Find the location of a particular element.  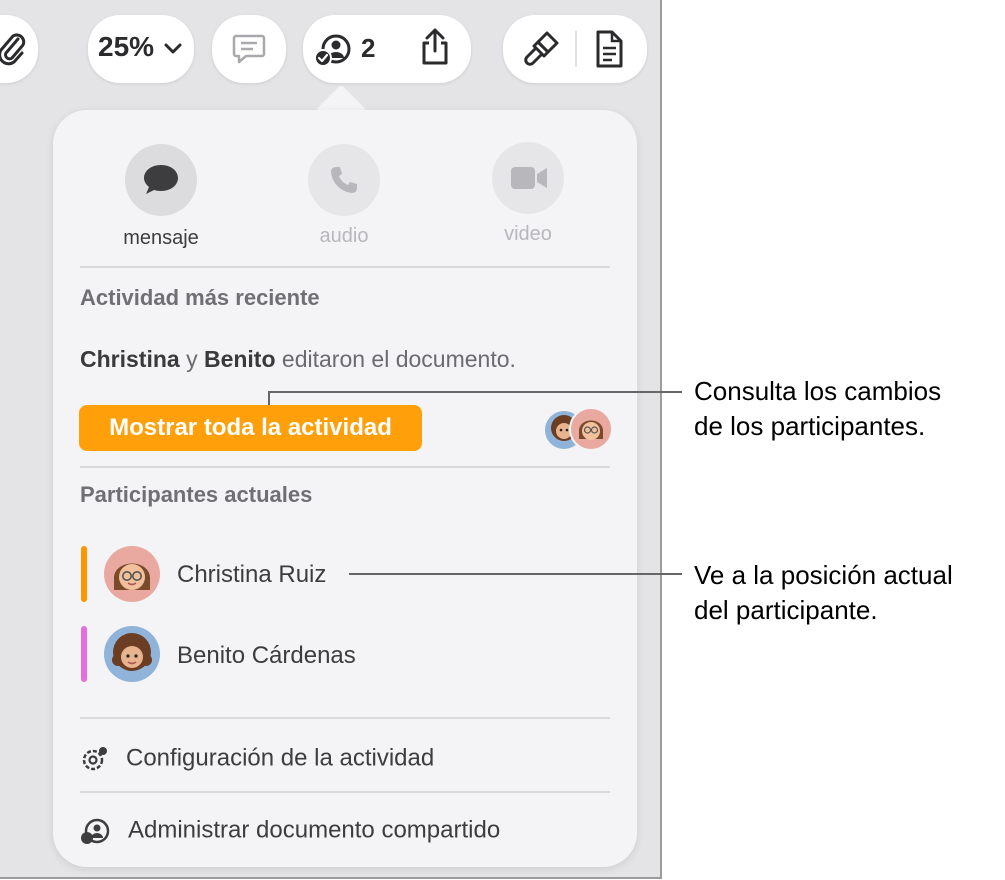

manage-shared-label: Administrar documento compartido is located at coordinates (314, 830).